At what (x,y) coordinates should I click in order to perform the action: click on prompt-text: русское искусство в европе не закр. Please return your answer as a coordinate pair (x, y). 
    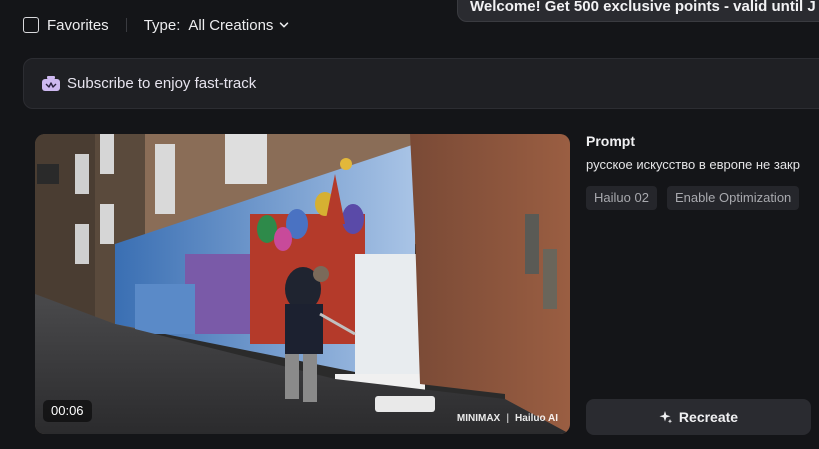
    Looking at the image, I should click on (693, 164).